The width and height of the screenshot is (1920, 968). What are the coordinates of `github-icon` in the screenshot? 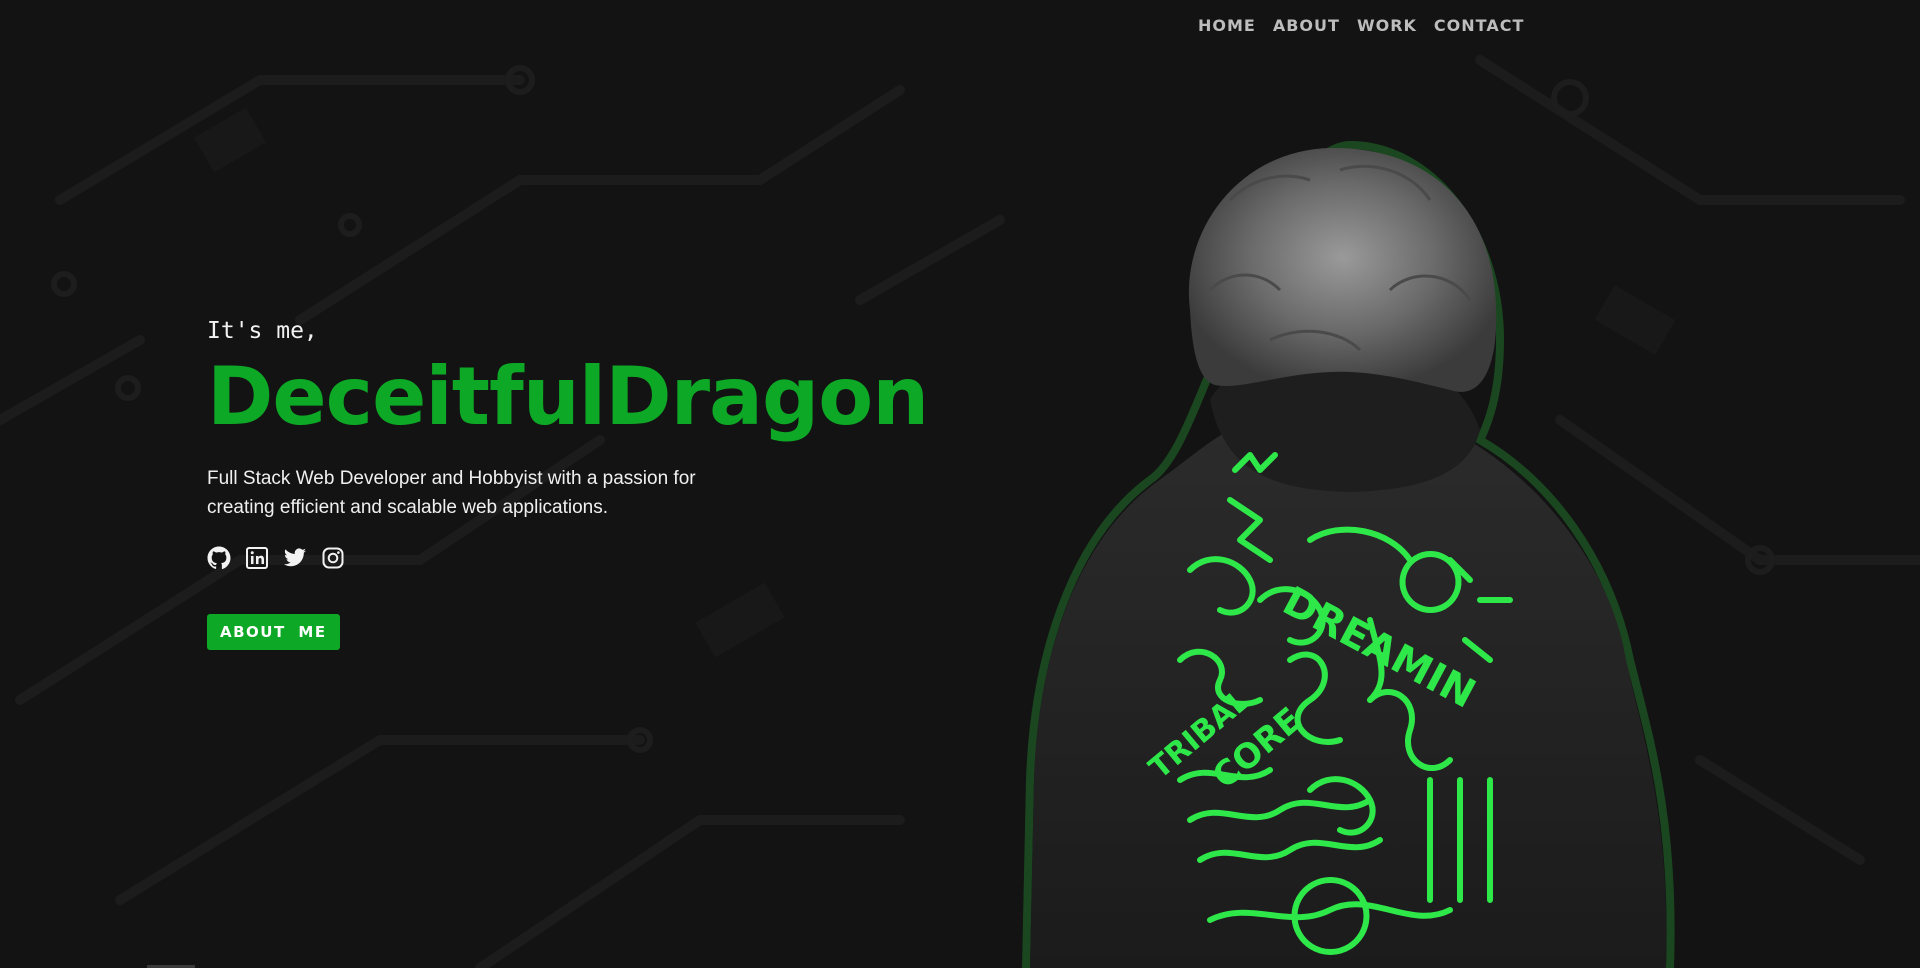 It's located at (219, 558).